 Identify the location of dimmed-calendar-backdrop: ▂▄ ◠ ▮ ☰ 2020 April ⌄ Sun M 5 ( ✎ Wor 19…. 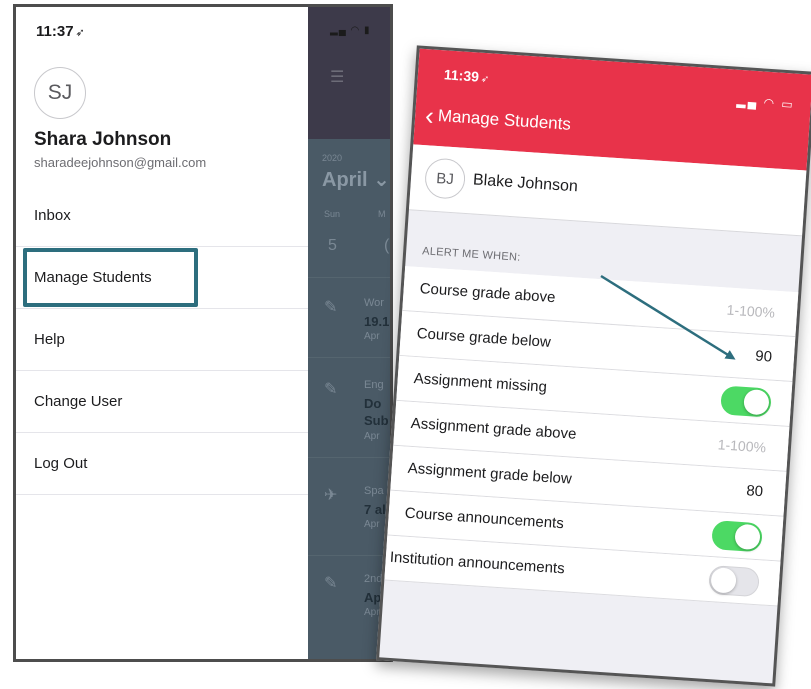
(349, 333).